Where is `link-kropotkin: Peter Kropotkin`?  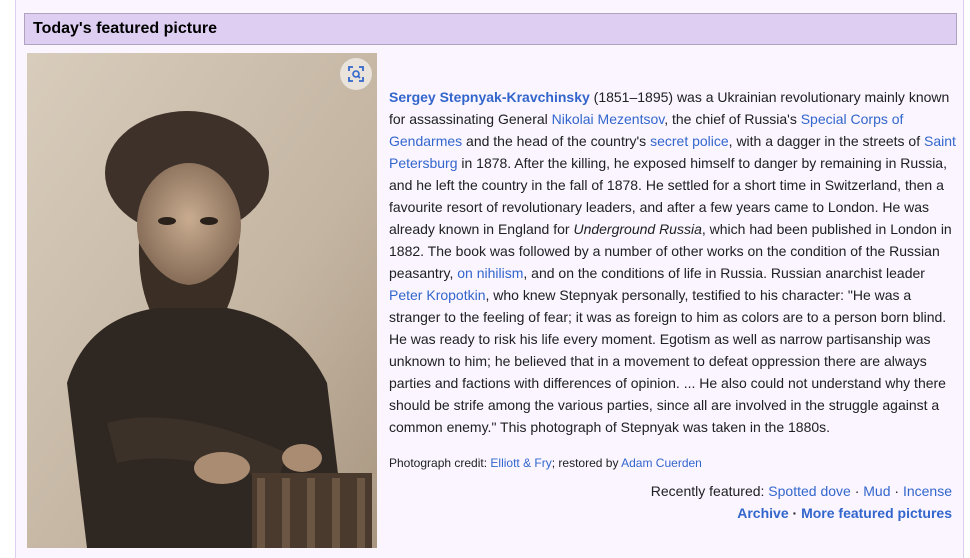 link-kropotkin: Peter Kropotkin is located at coordinates (437, 295).